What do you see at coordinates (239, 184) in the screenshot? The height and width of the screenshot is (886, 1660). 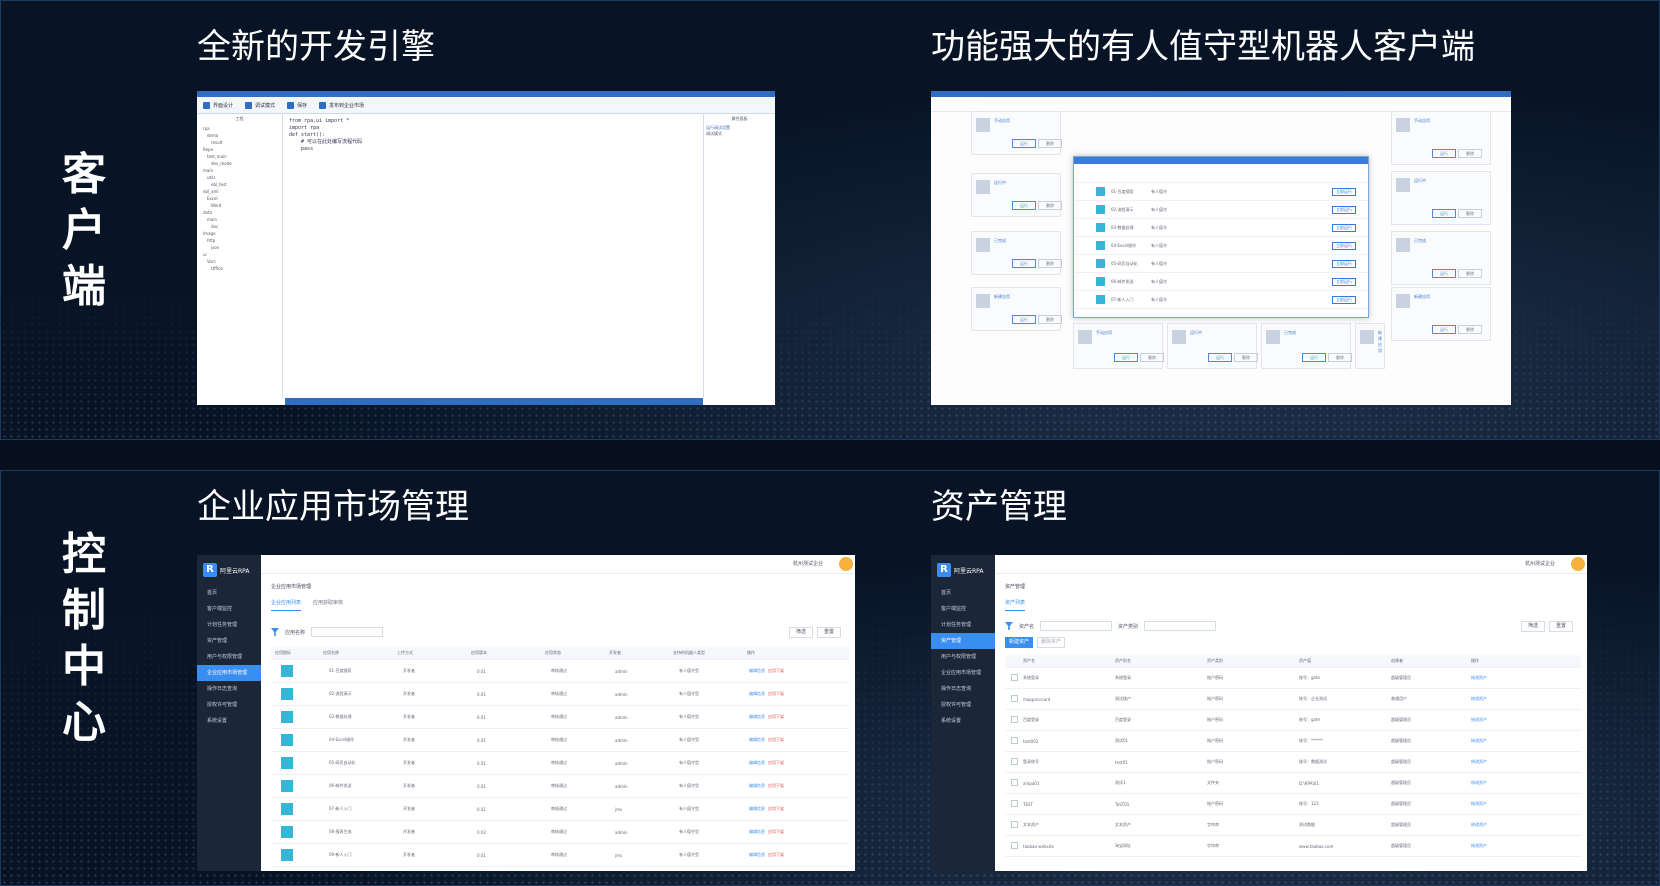 I see `tree-item: ebl_test` at bounding box center [239, 184].